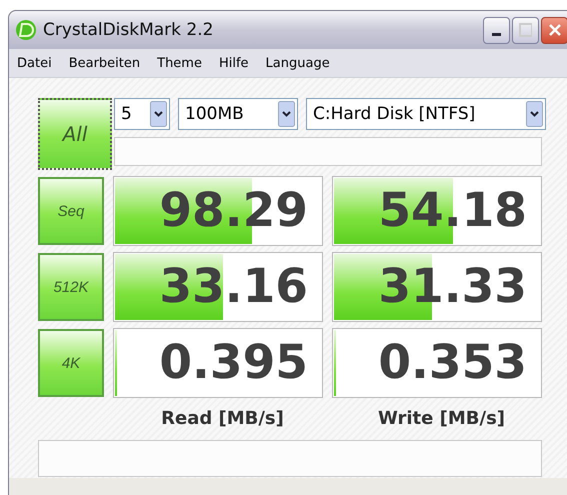 This screenshot has height=495, width=567. I want to click on test-button: Seq, so click(71, 211).